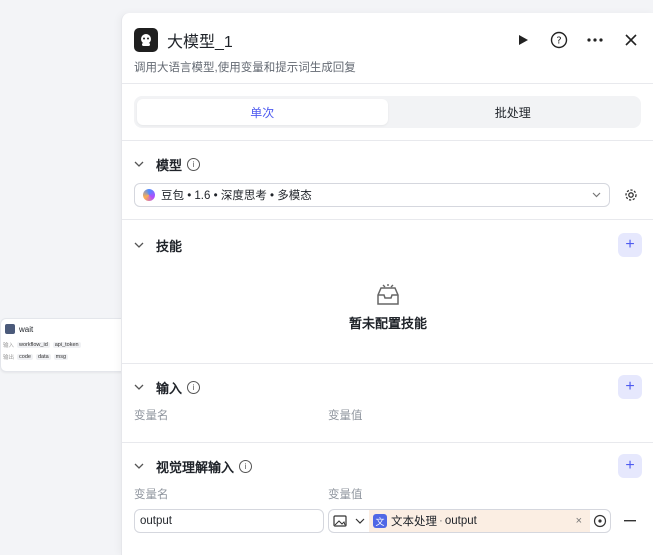 Image resolution: width=653 pixels, height=555 pixels. I want to click on ref-field-name: output, so click(460, 521).